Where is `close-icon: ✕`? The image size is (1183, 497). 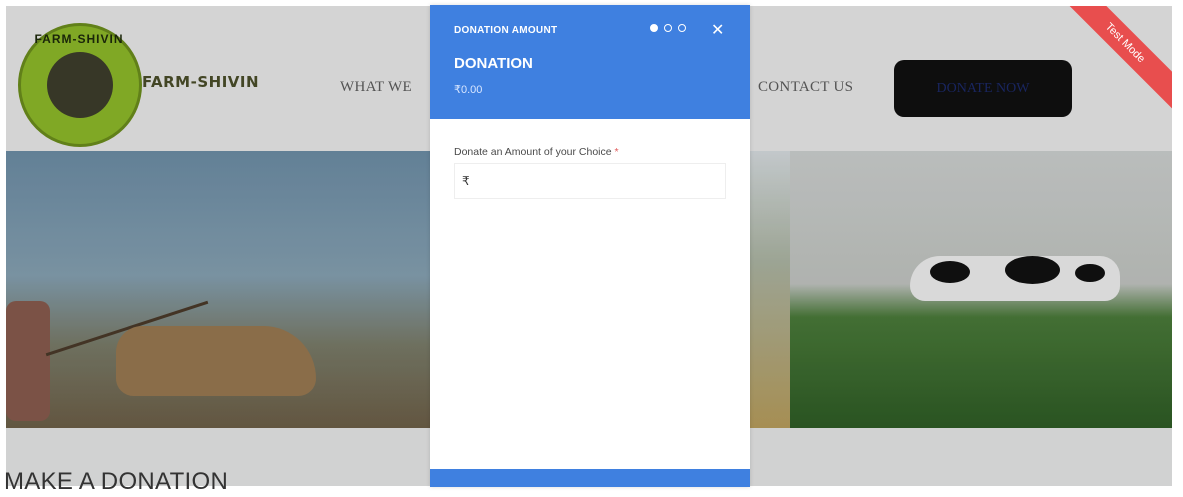 close-icon: ✕ is located at coordinates (717, 29).